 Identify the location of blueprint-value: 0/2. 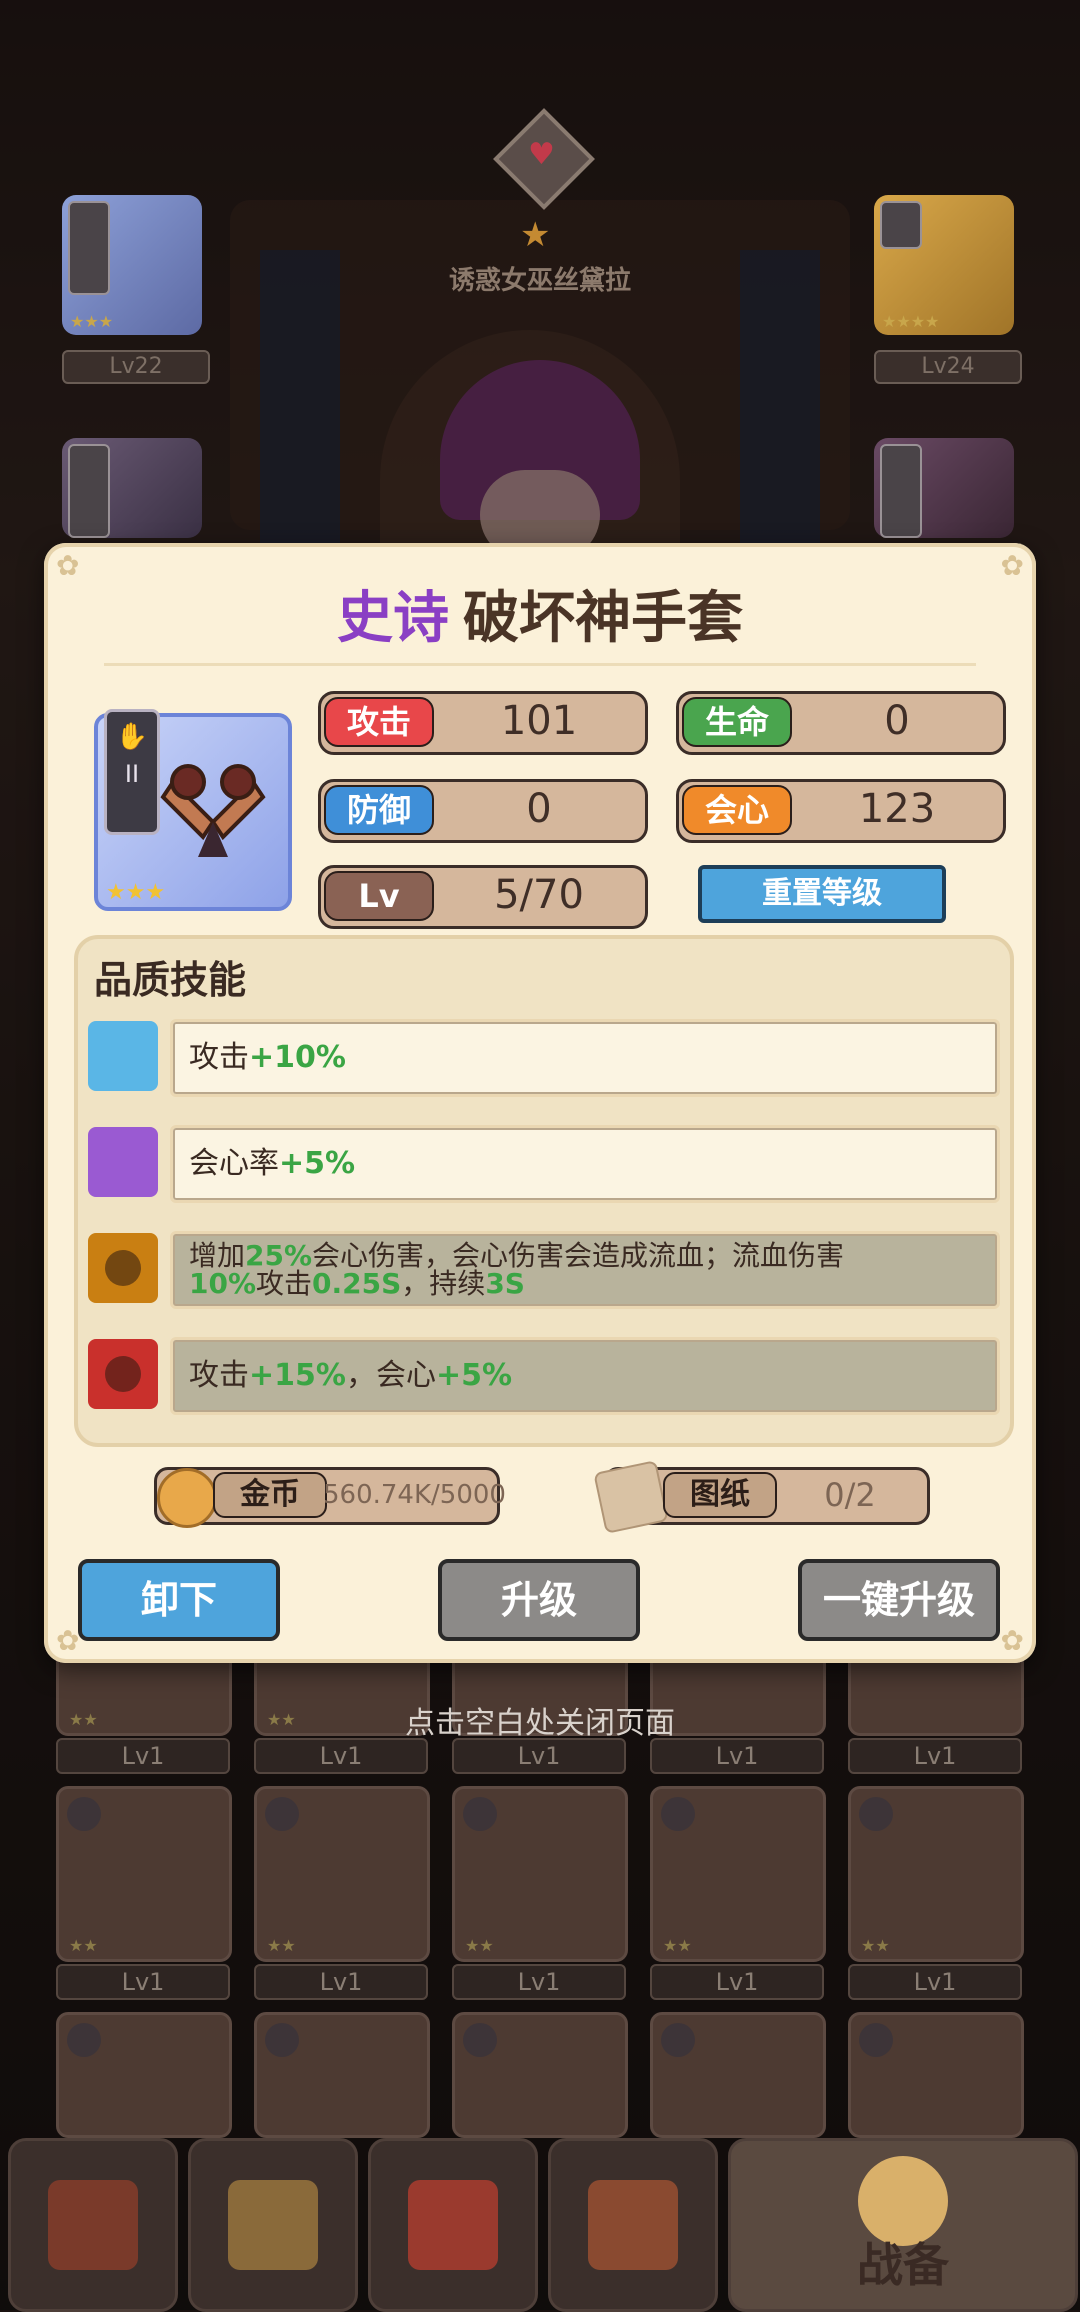
(850, 1495).